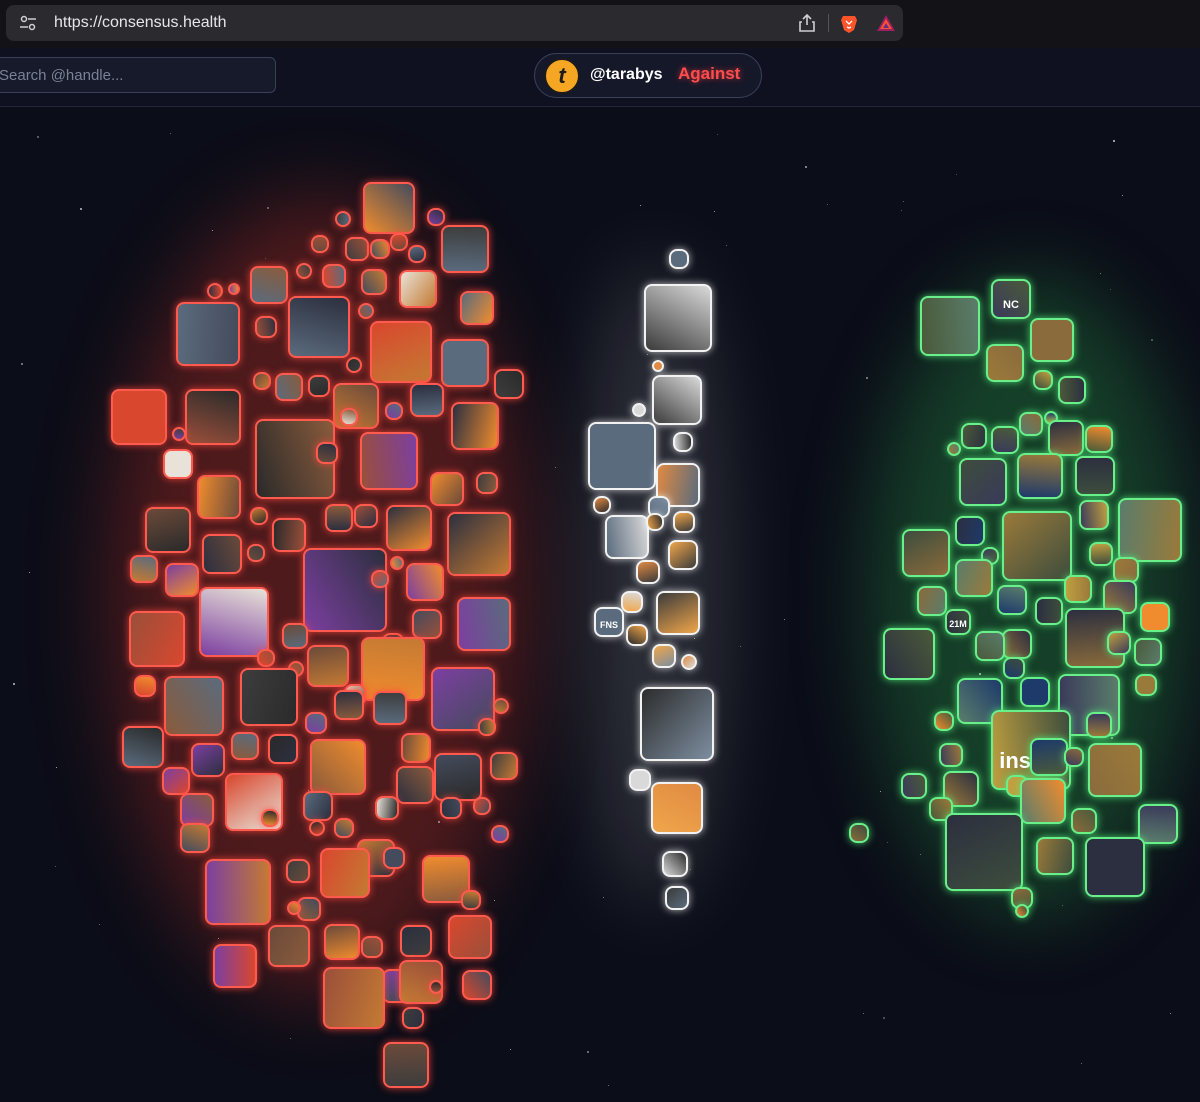  I want to click on share-icon, so click(807, 23).